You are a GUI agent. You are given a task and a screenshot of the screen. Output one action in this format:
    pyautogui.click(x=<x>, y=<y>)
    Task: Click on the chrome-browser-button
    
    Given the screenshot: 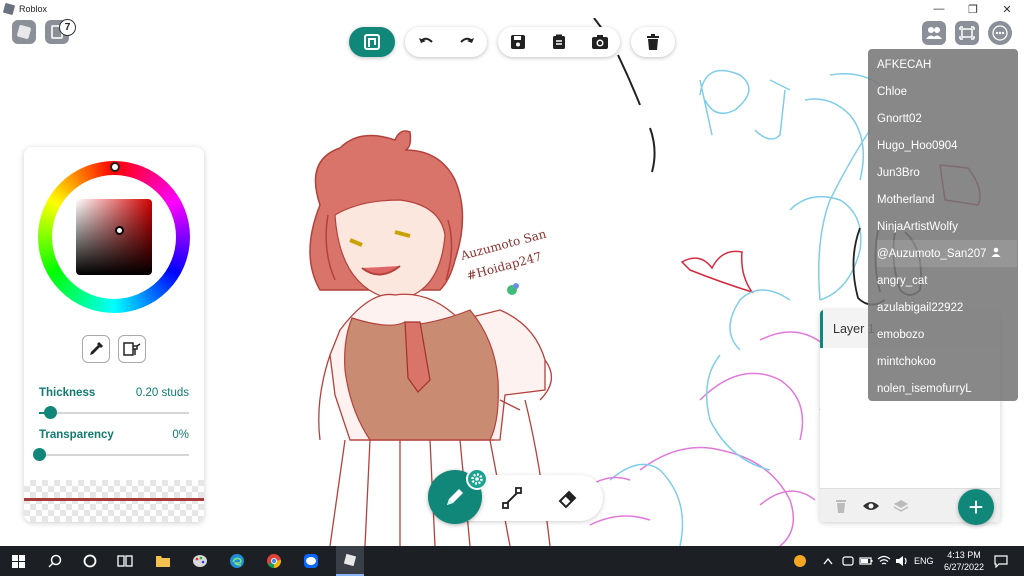 What is the action you would take?
    pyautogui.click(x=274, y=561)
    